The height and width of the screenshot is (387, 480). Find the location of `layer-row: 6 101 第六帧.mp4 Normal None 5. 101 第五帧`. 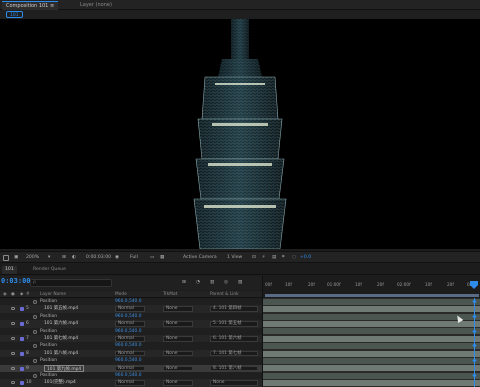

layer-row: 6 101 第六帧.mp4 Normal None 5. 101 第五帧 is located at coordinates (131, 324).